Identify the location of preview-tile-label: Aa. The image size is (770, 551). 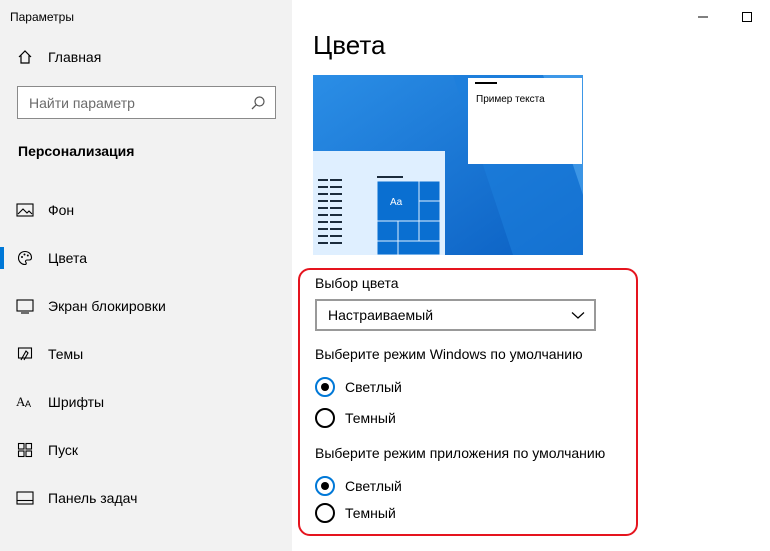
(396, 202).